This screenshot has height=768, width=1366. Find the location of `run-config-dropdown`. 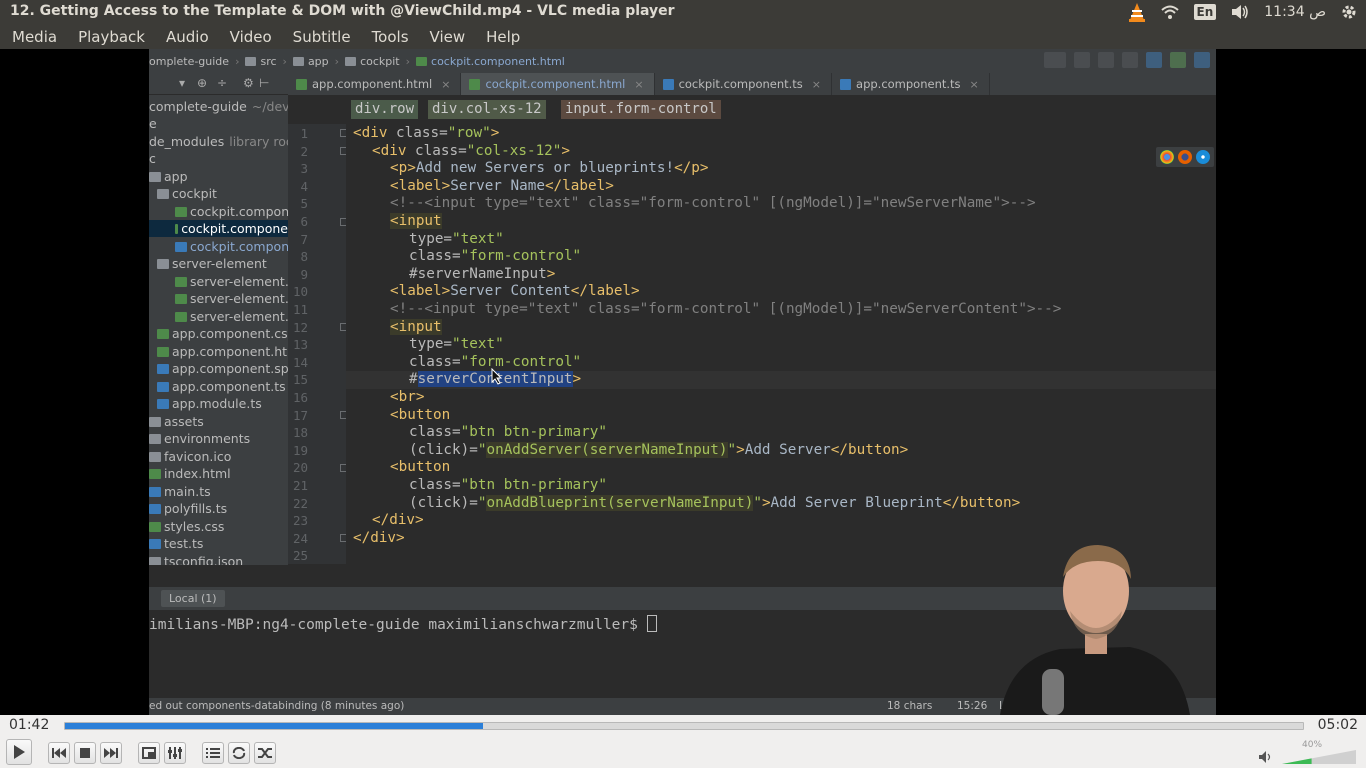

run-config-dropdown is located at coordinates (1055, 60).